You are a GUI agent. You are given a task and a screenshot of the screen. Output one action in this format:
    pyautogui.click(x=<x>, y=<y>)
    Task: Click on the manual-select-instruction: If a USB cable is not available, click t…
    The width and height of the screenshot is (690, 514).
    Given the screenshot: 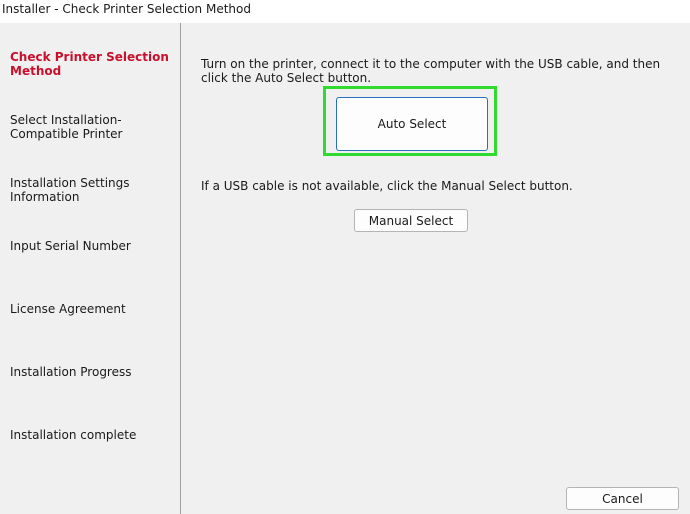 What is the action you would take?
    pyautogui.click(x=387, y=186)
    